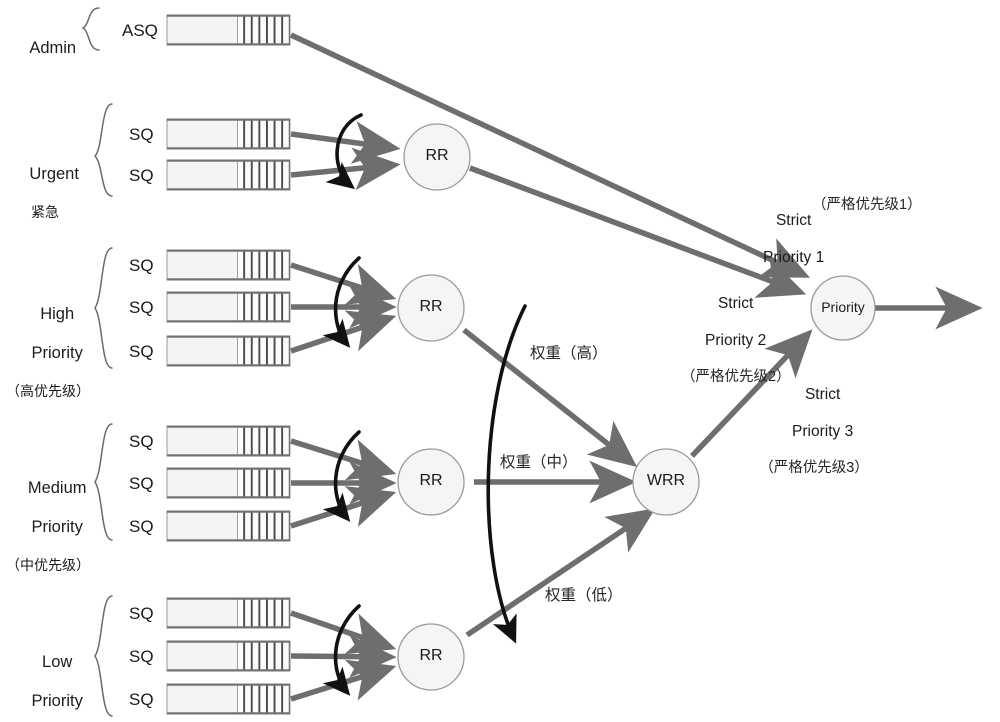 The image size is (1000, 722). Describe the element at coordinates (569, 353) in the screenshot. I see `edge-label-weight-high: 权重（高）` at that location.